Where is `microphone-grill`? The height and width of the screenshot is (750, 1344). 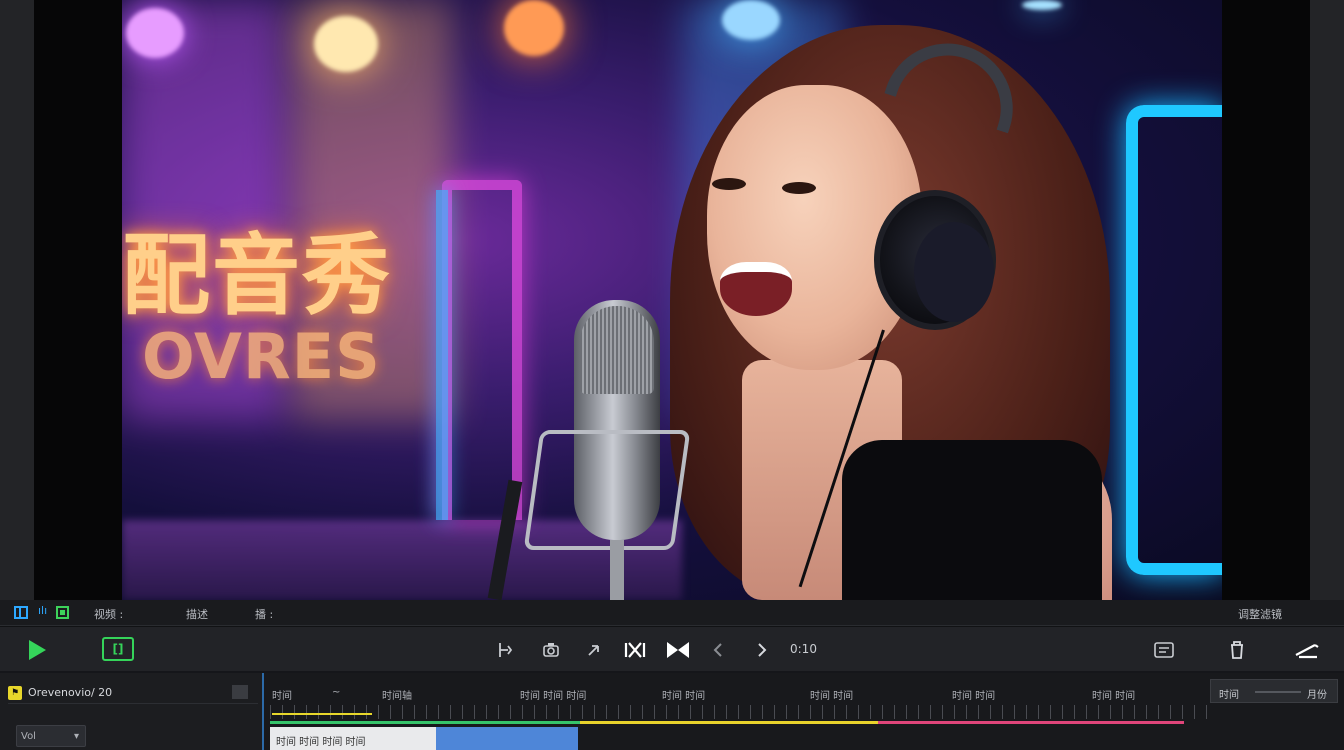 microphone-grill is located at coordinates (617, 350).